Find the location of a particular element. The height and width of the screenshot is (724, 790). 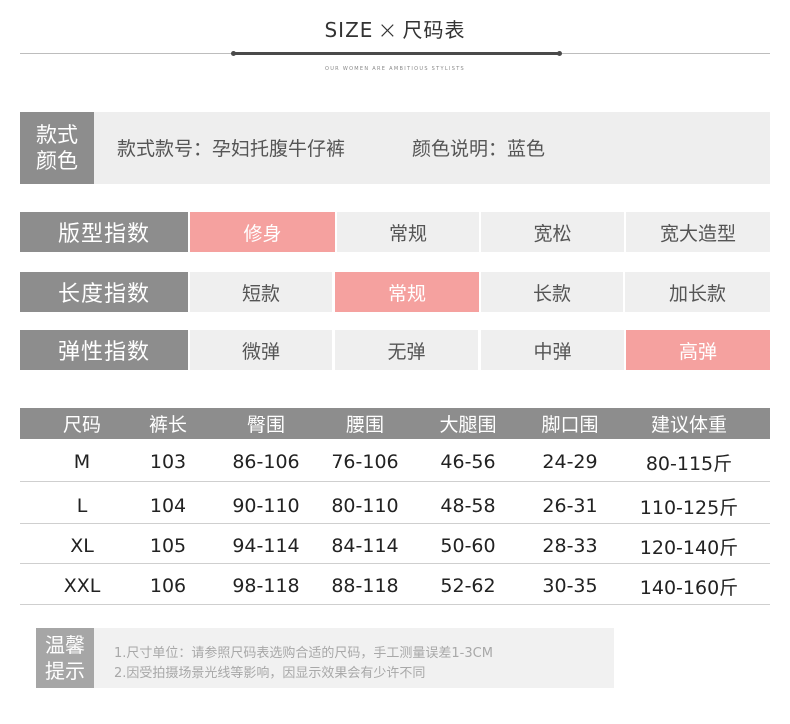

measure-cell: 24-29 is located at coordinates (570, 462).